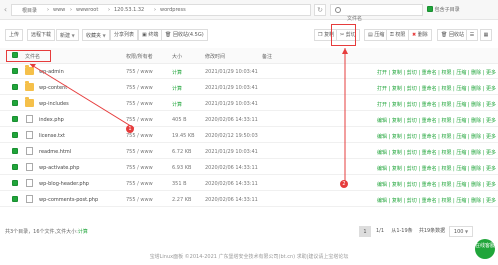  Describe the element at coordinates (461, 231) in the screenshot. I see `per-page-select: 100 ▼` at that location.